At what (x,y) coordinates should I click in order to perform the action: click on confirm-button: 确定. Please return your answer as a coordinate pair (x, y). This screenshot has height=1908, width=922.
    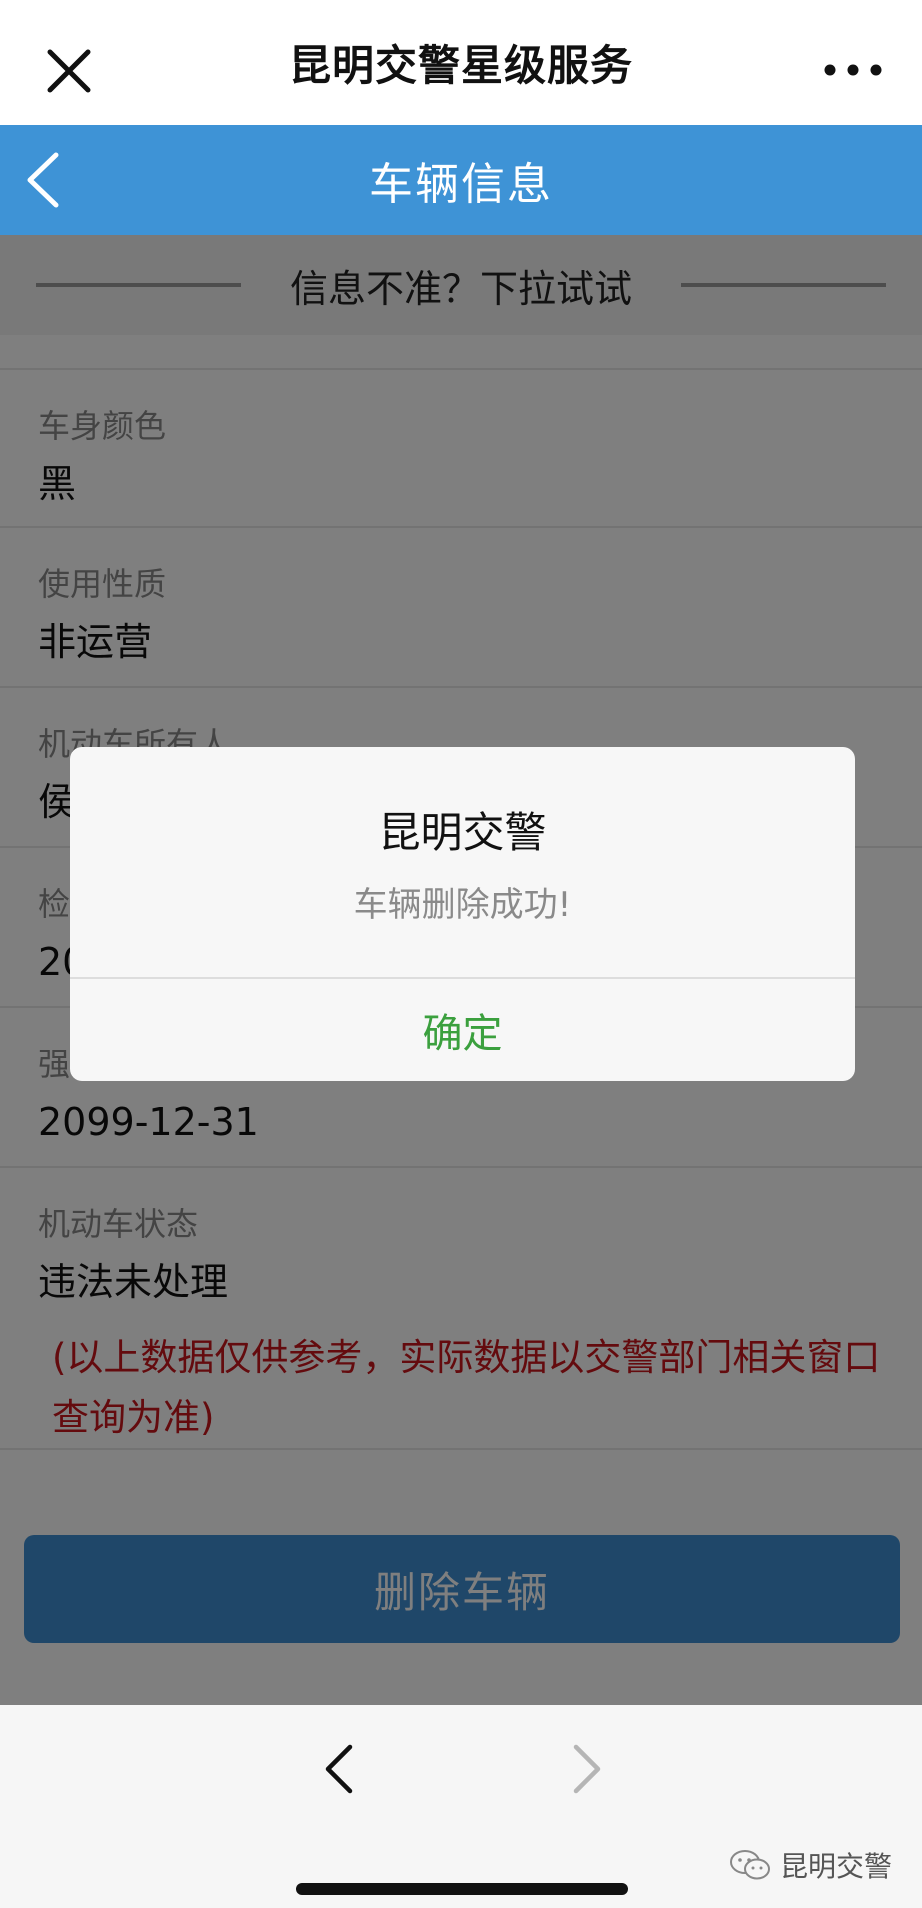
    Looking at the image, I should click on (462, 1030).